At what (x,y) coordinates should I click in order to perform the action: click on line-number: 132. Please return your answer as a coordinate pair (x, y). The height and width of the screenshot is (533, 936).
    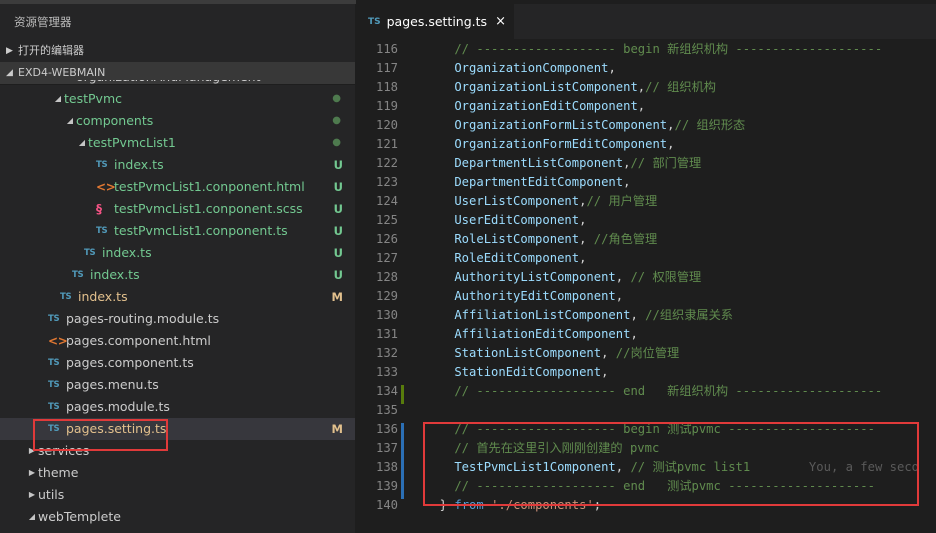
    Looking at the image, I should click on (386, 353).